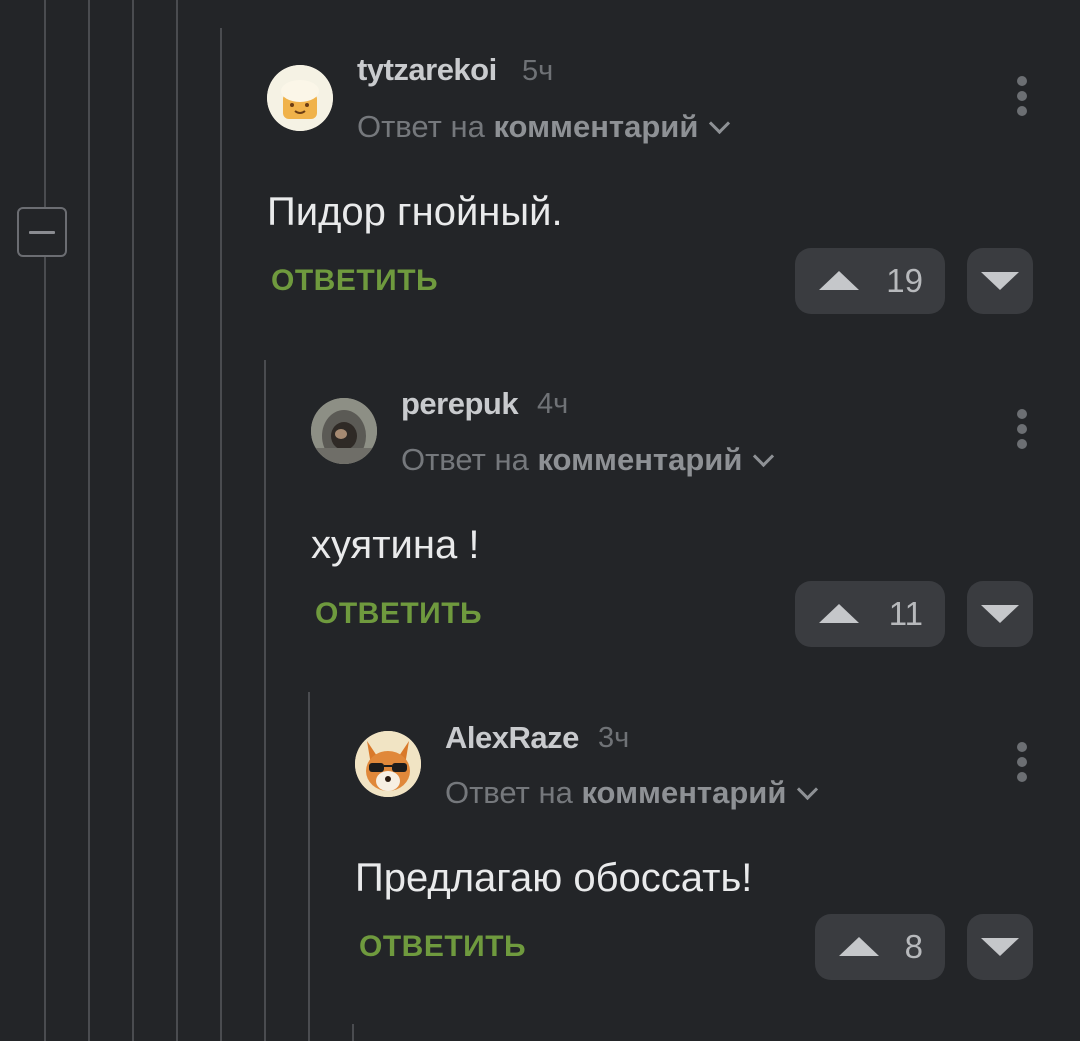 The width and height of the screenshot is (1080, 1041). Describe the element at coordinates (554, 878) in the screenshot. I see `comment-text: Предлагаю обоссать!` at that location.